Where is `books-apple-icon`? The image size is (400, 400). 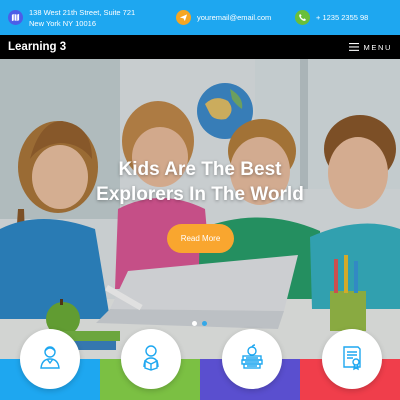 books-apple-icon is located at coordinates (252, 359).